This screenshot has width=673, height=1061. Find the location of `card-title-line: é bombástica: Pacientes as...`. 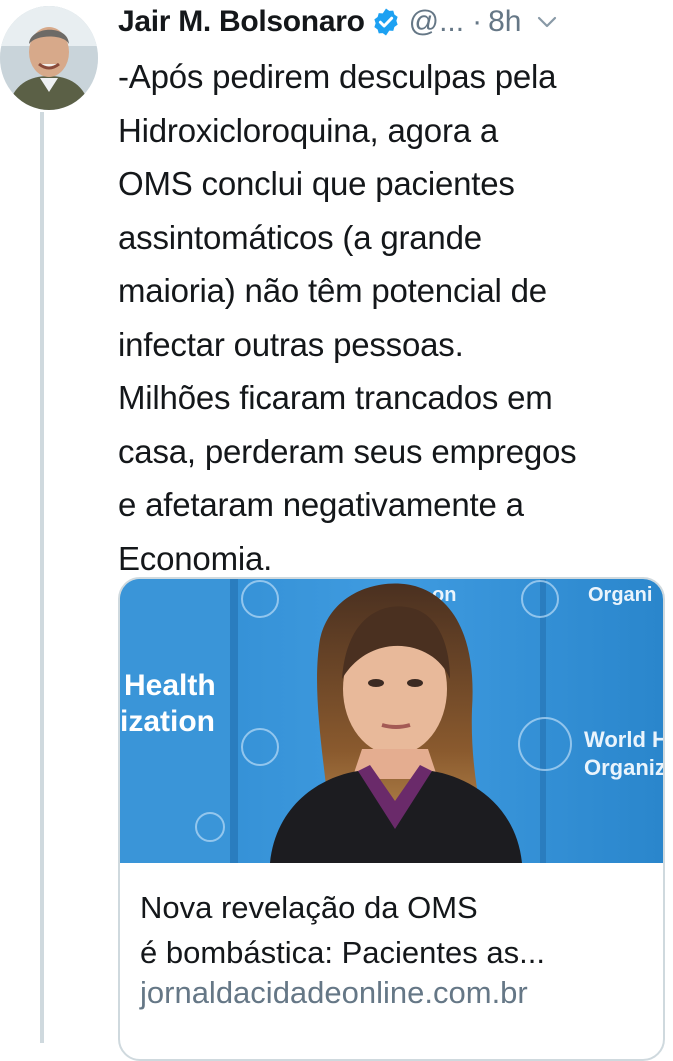

card-title-line: é bombástica: Pacientes as... is located at coordinates (342, 952).